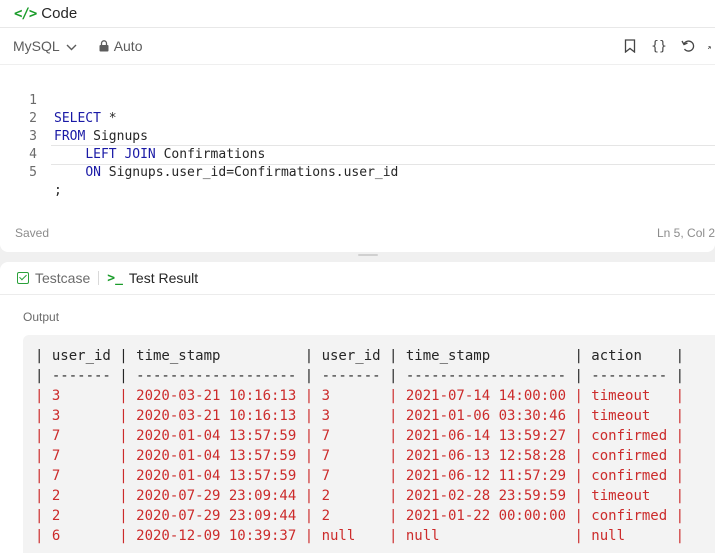 The width and height of the screenshot is (715, 553). I want to click on tab-test-result-label: Test Result, so click(163, 278).